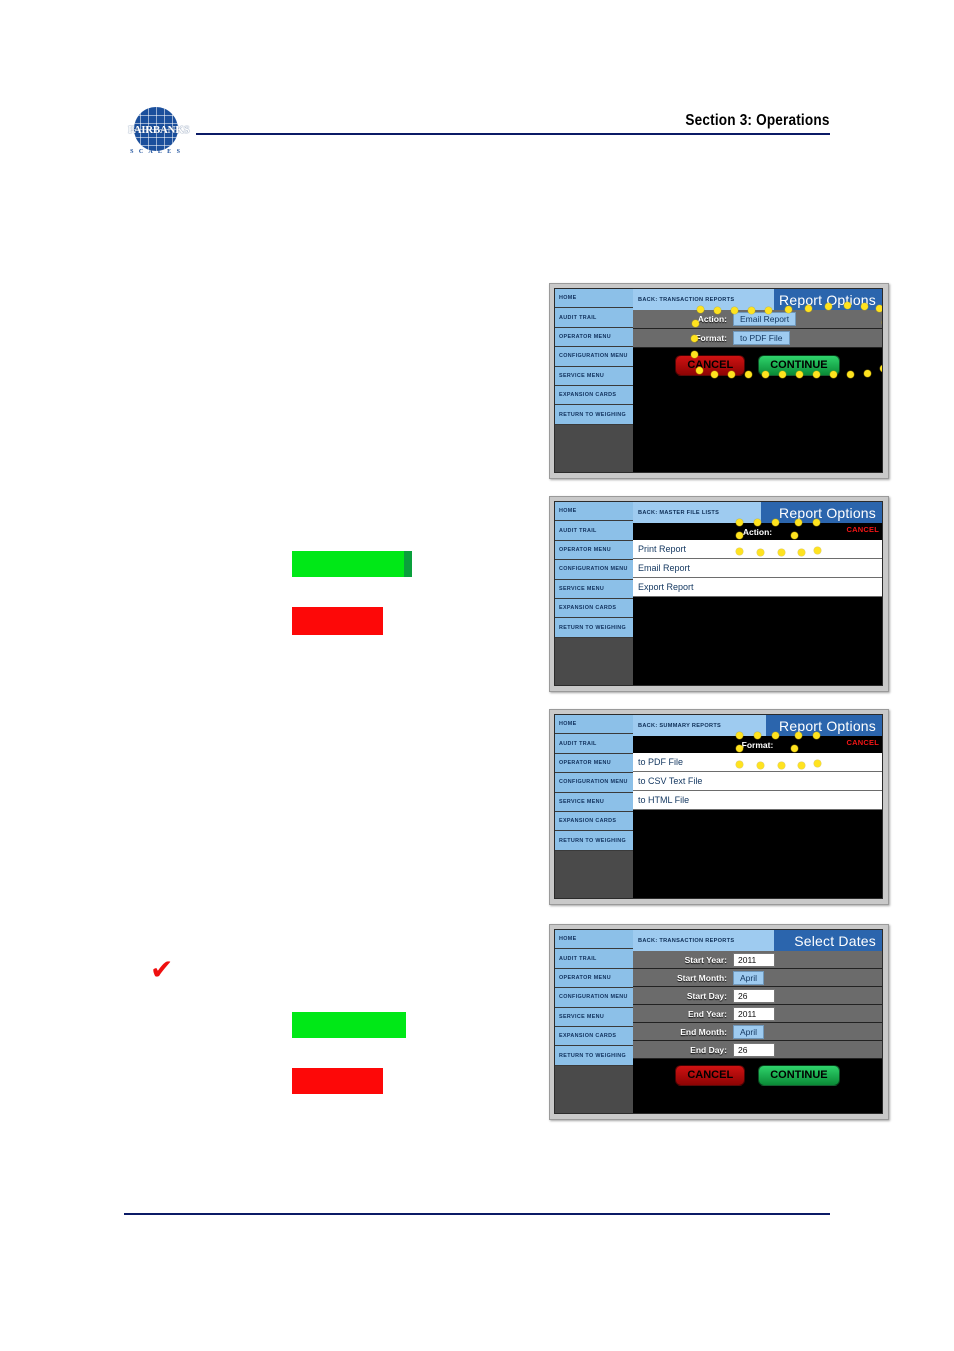 The image size is (954, 1351). I want to click on checkmark-icon: ✔, so click(162, 969).